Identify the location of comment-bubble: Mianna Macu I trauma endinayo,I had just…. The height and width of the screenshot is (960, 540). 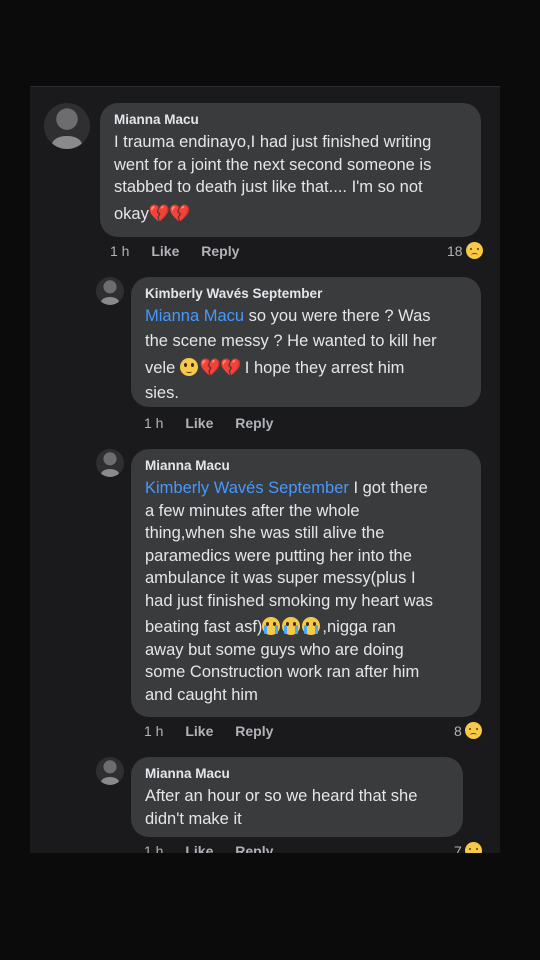
(290, 170).